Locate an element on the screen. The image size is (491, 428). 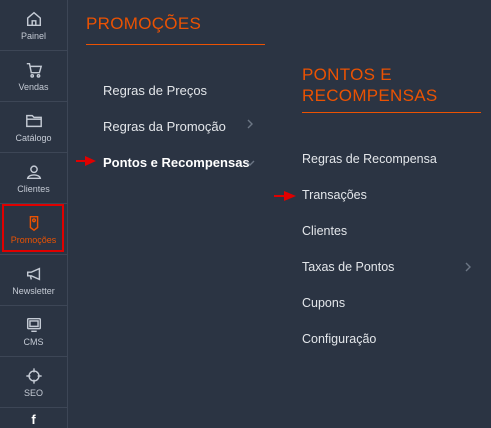
megaphone-icon is located at coordinates (34, 274).